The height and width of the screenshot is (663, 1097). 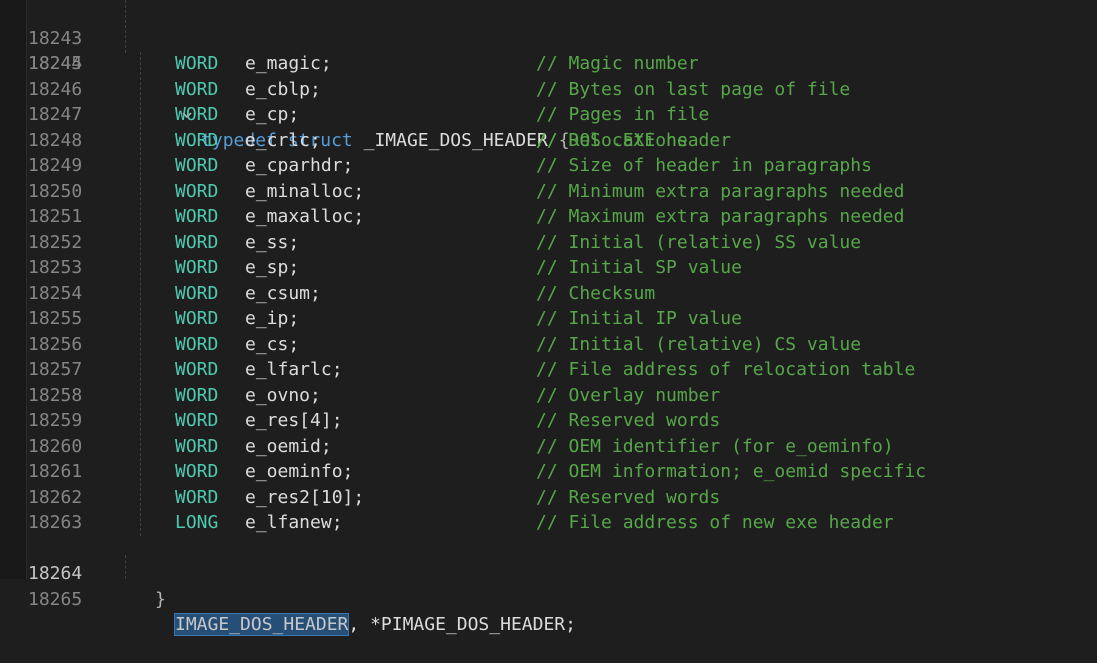 I want to click on line-number: 18248, so click(x=55, y=140).